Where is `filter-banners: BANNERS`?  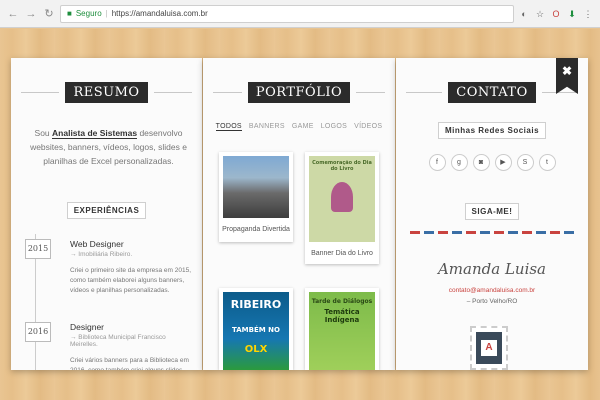
filter-banners: BANNERS is located at coordinates (267, 127).